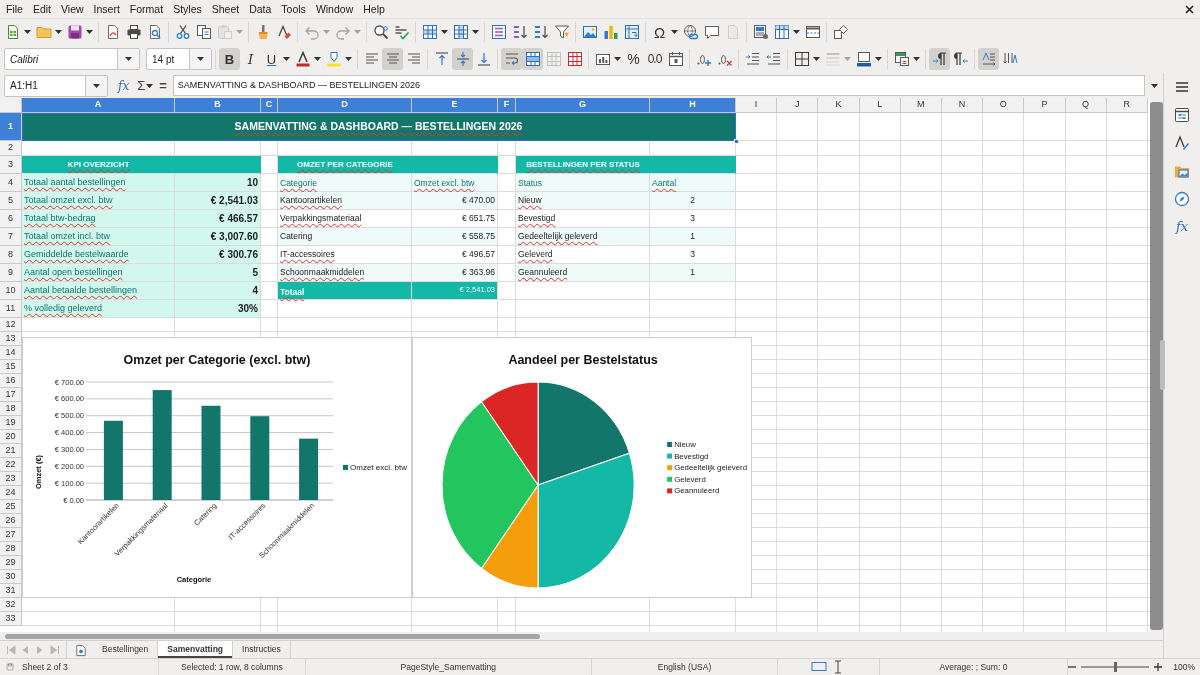  What do you see at coordinates (72, 59) in the screenshot?
I see `font-name-combobox: Calibri` at bounding box center [72, 59].